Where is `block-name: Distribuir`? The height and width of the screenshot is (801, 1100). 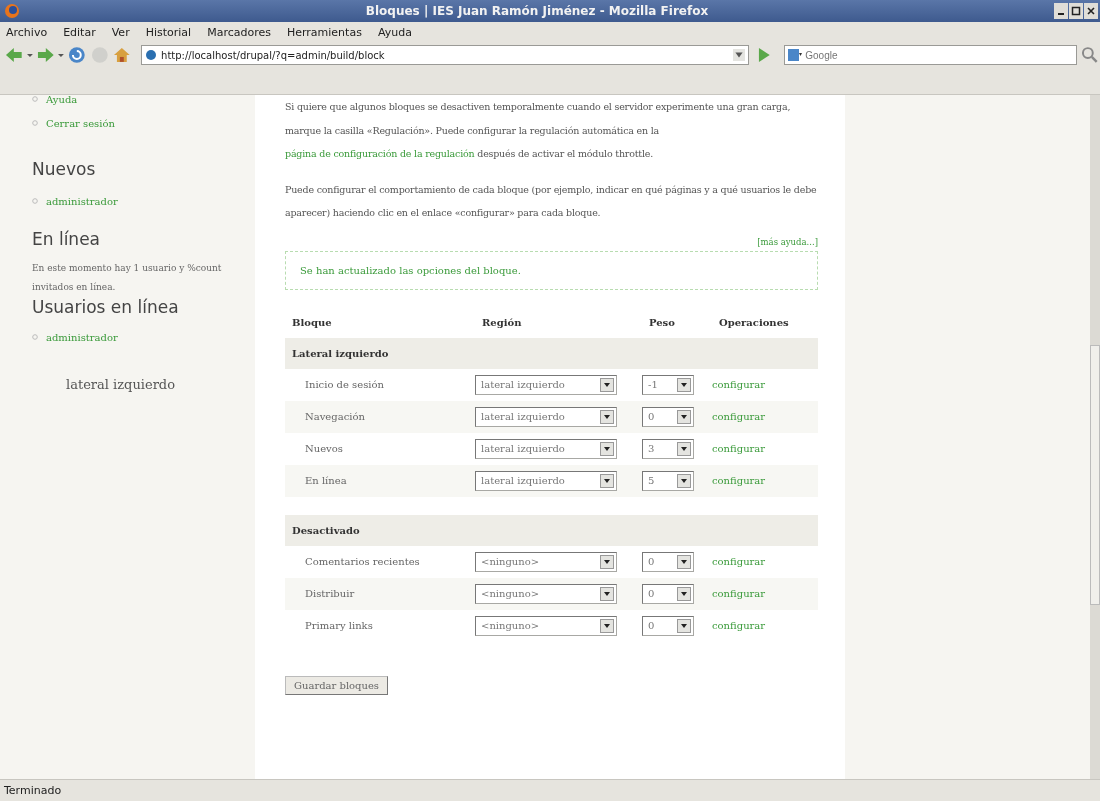 block-name: Distribuir is located at coordinates (330, 593).